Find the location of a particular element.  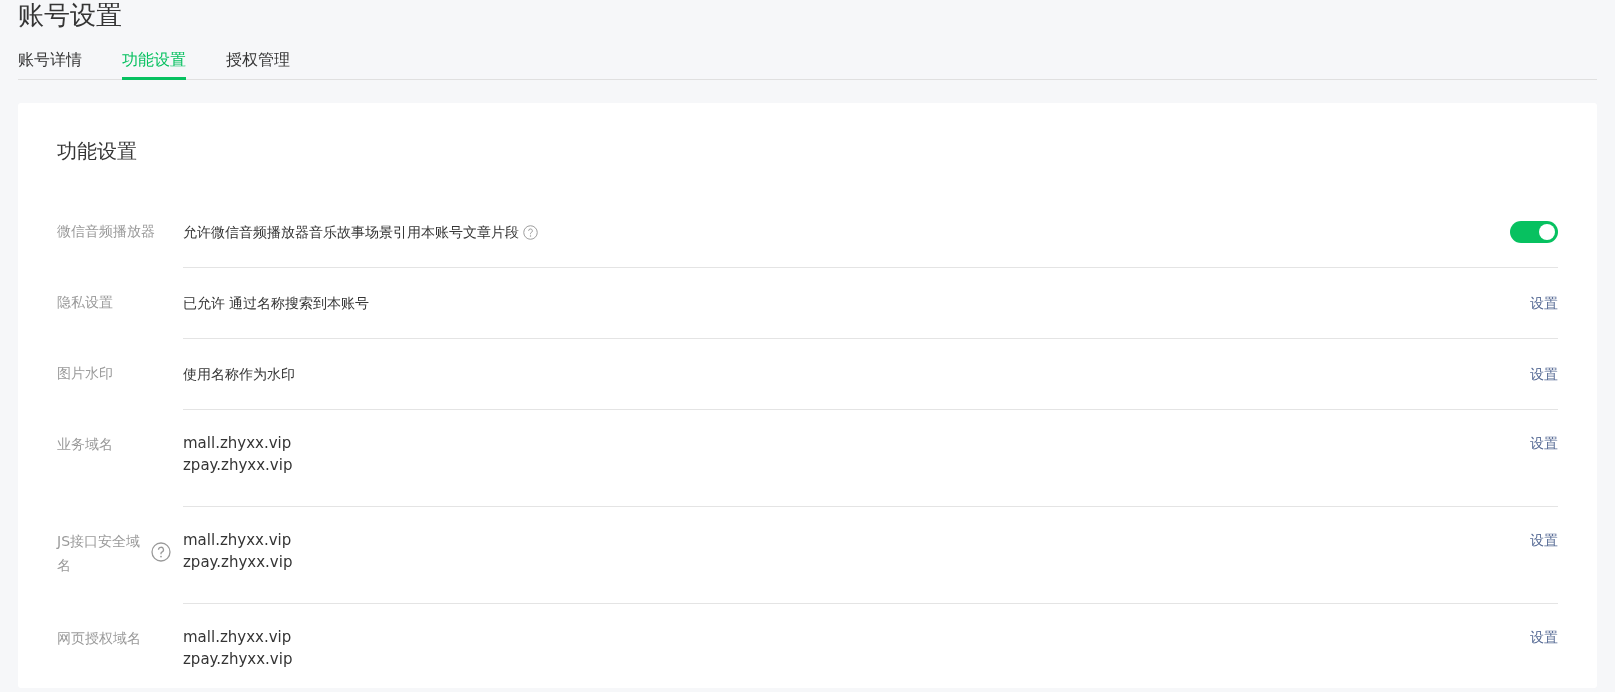

setting-label: 图片水印 is located at coordinates (85, 373).